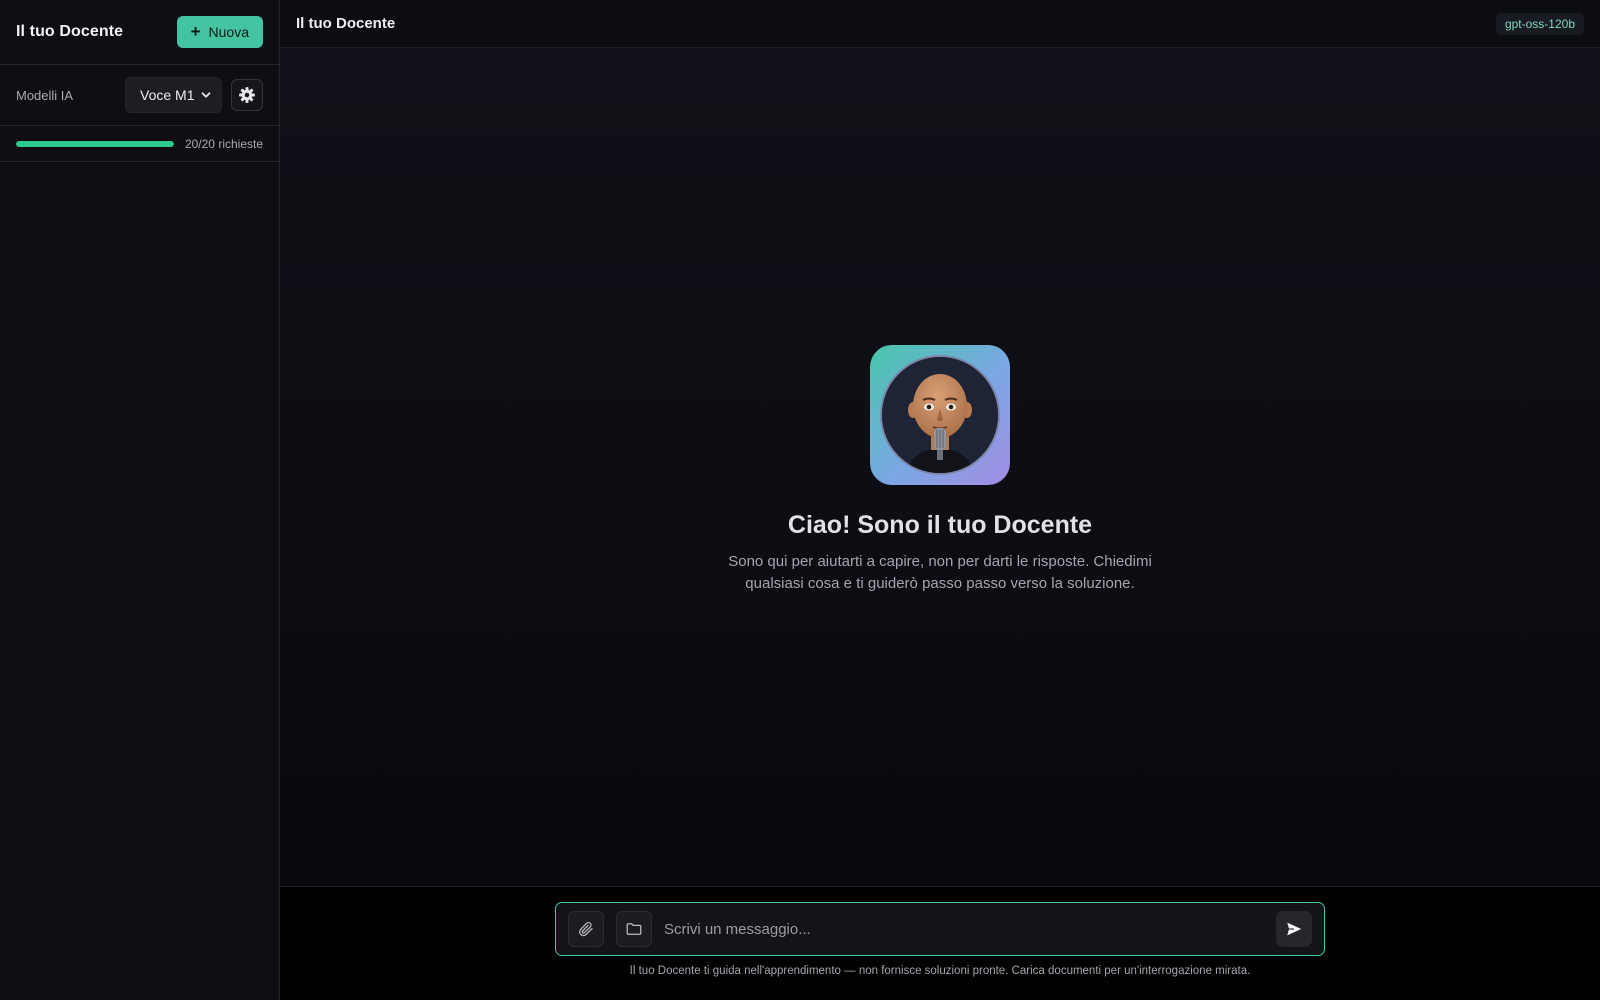 Image resolution: width=1600 pixels, height=1000 pixels. What do you see at coordinates (940, 525) in the screenshot?
I see `welcome-title: Ciao! Sono il tuo Docente` at bounding box center [940, 525].